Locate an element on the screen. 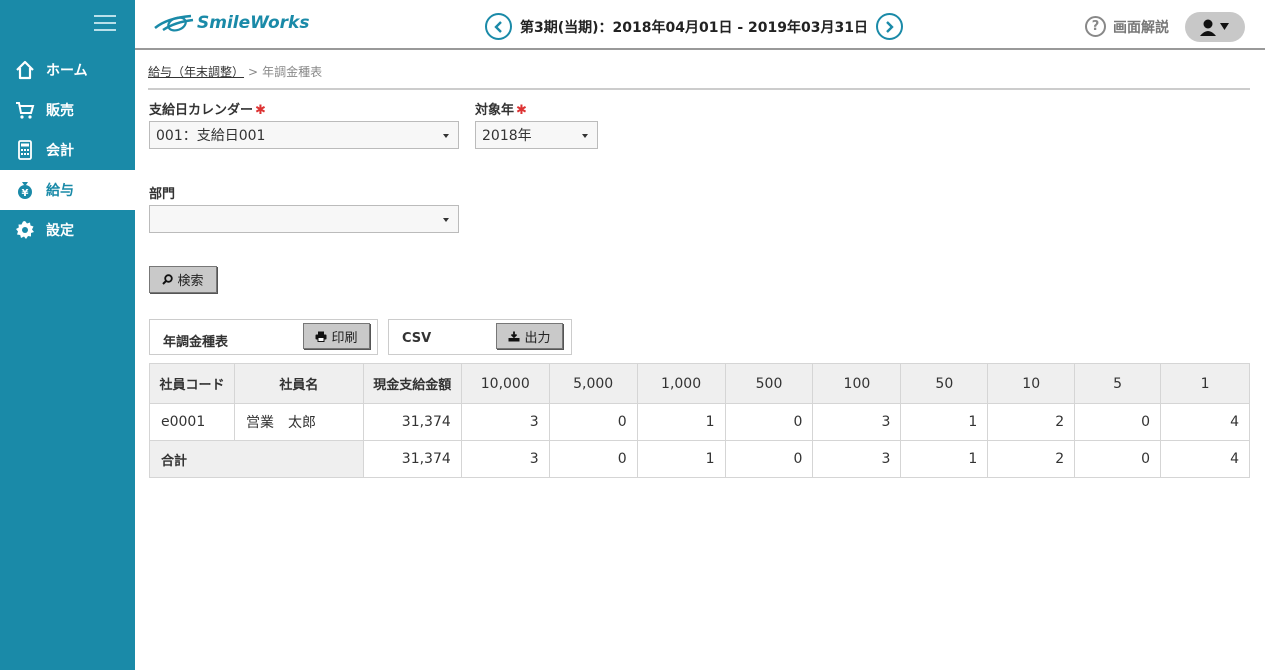 Image resolution: width=1265 pixels, height=670 pixels. column-header: 10,000 is located at coordinates (505, 383).